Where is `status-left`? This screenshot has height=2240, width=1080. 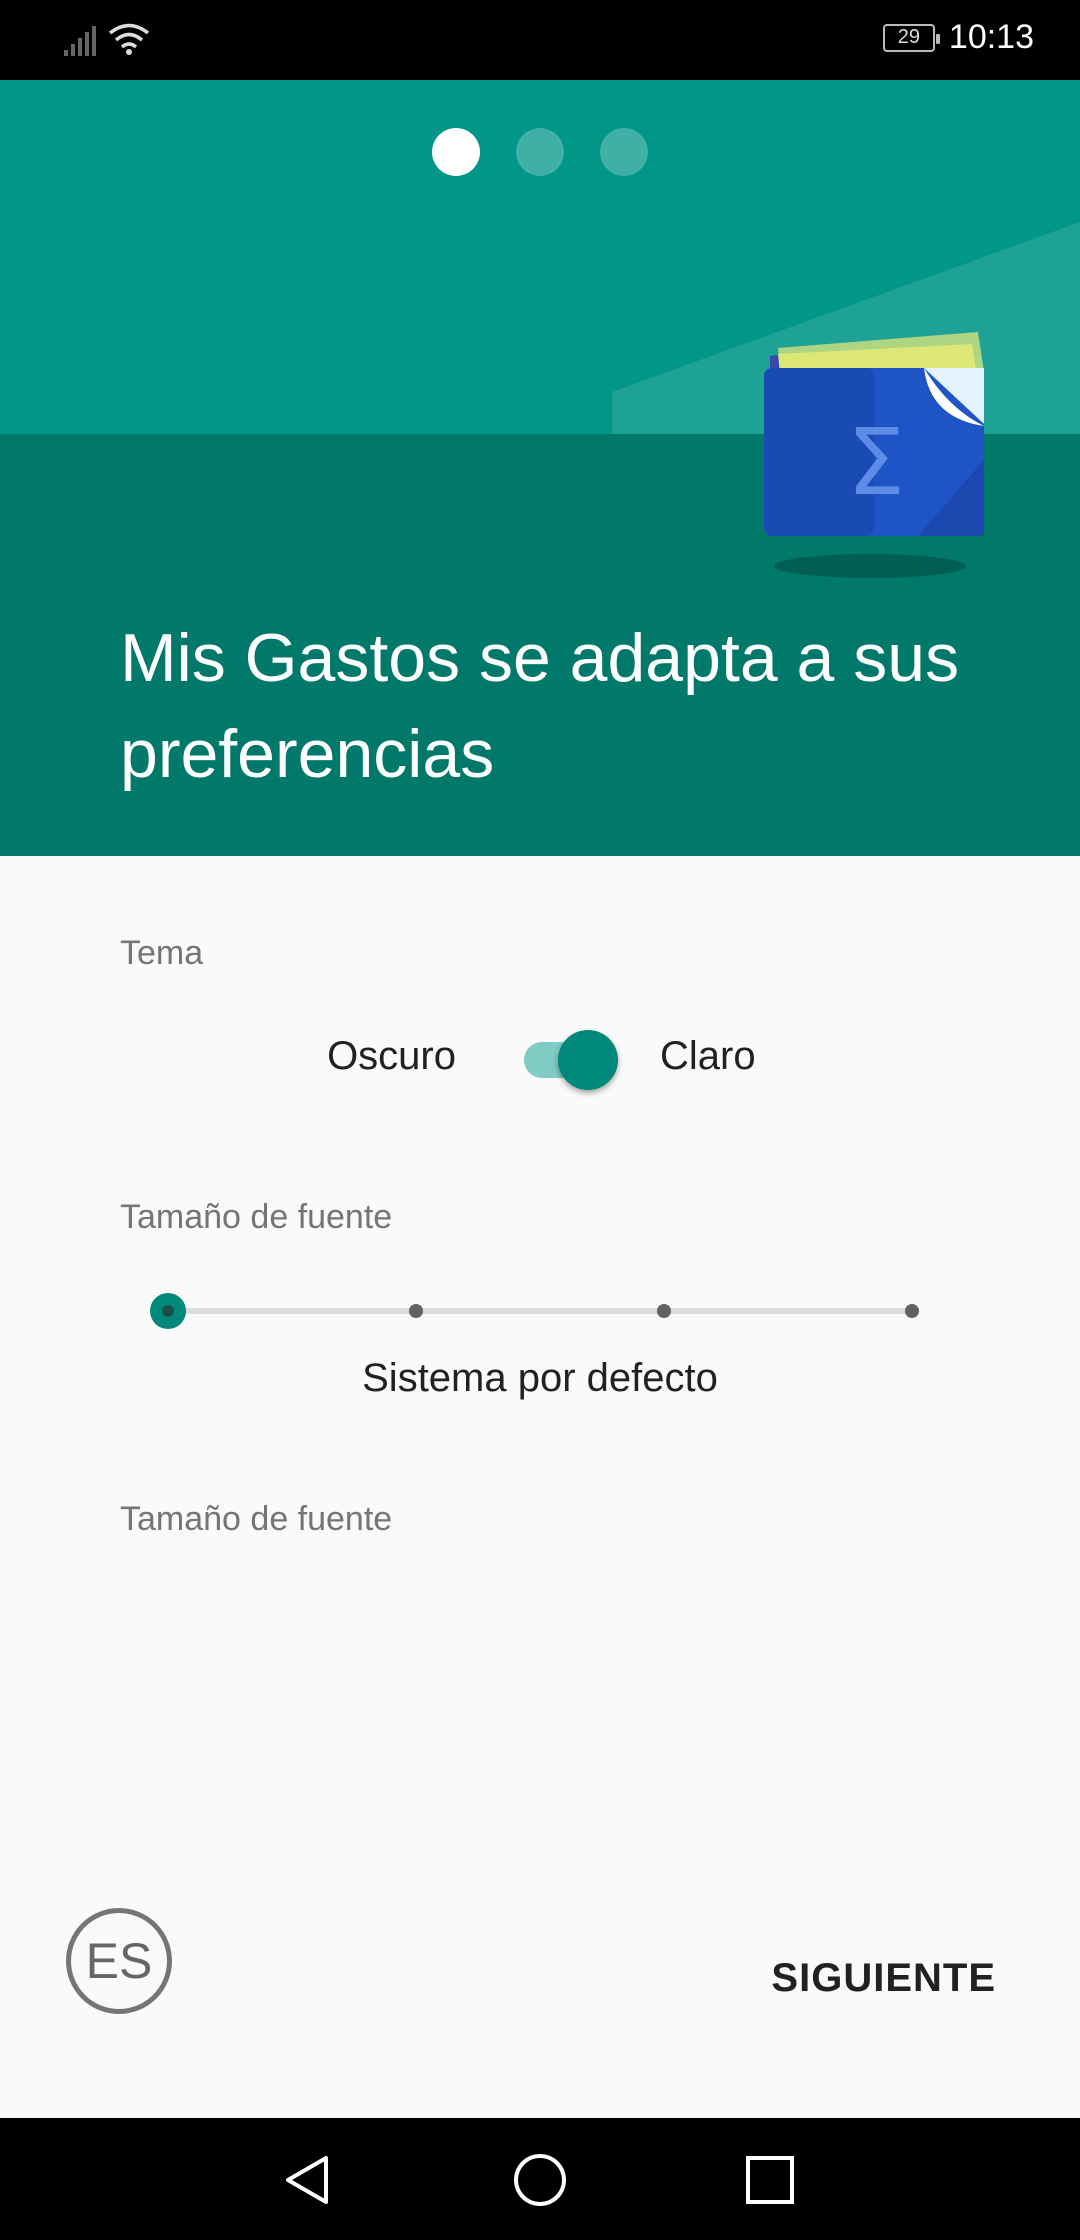 status-left is located at coordinates (107, 39).